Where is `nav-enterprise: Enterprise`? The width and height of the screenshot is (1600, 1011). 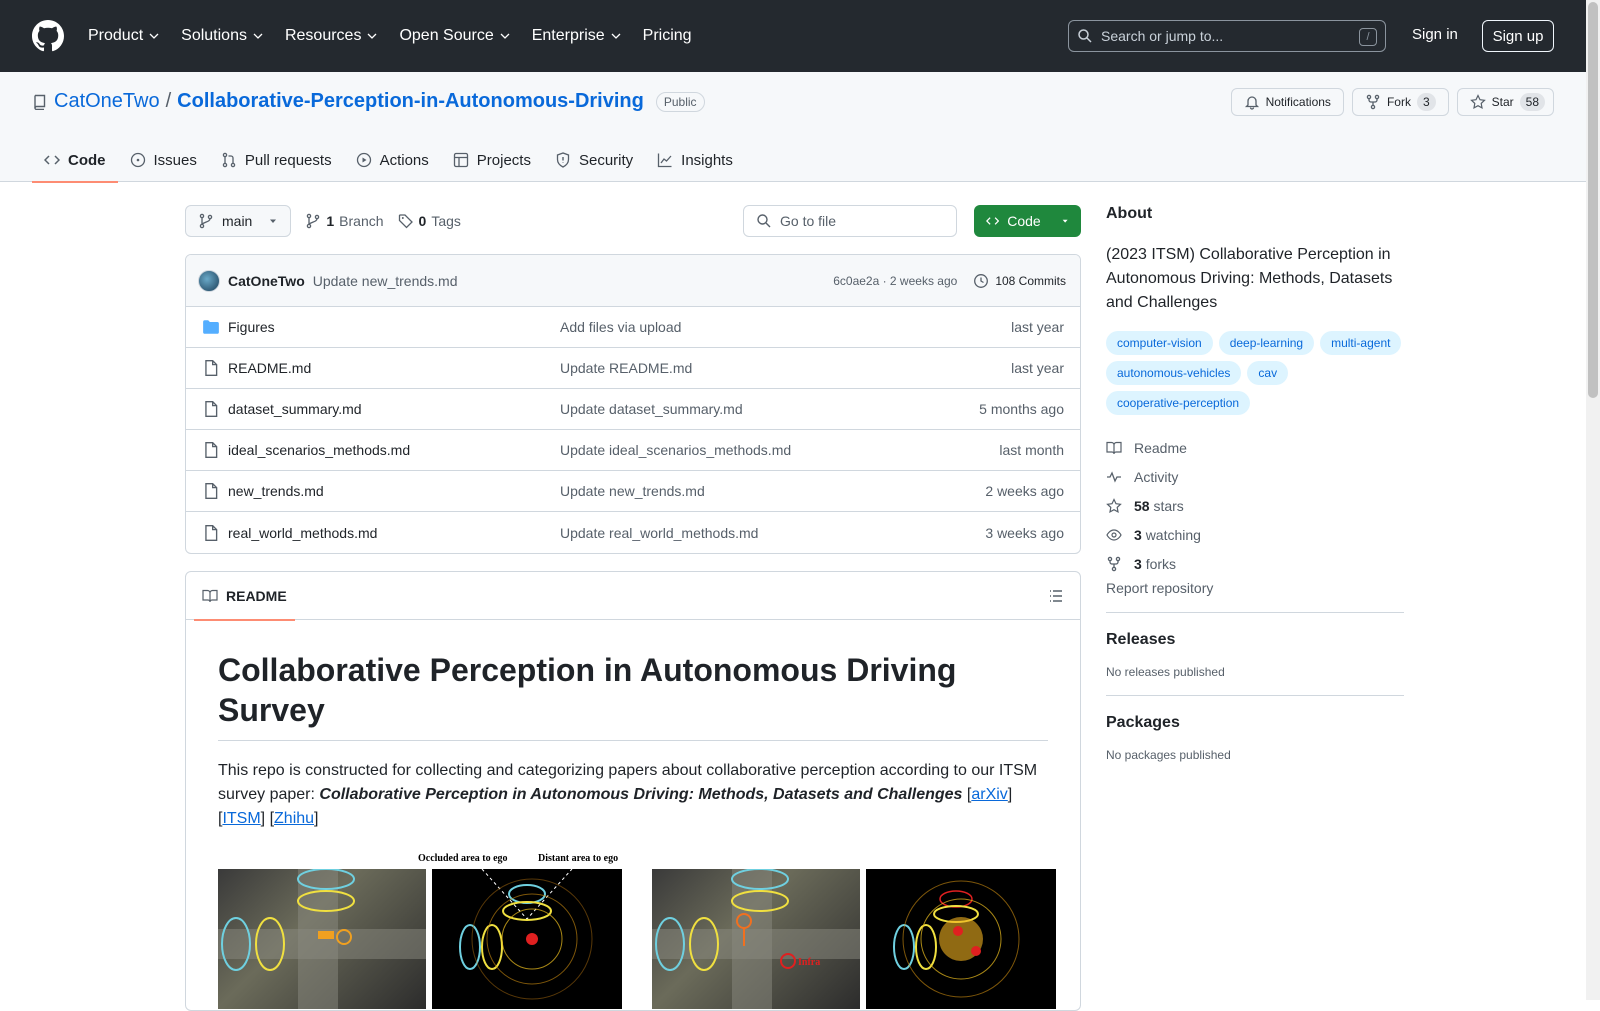 nav-enterprise: Enterprise is located at coordinates (576, 36).